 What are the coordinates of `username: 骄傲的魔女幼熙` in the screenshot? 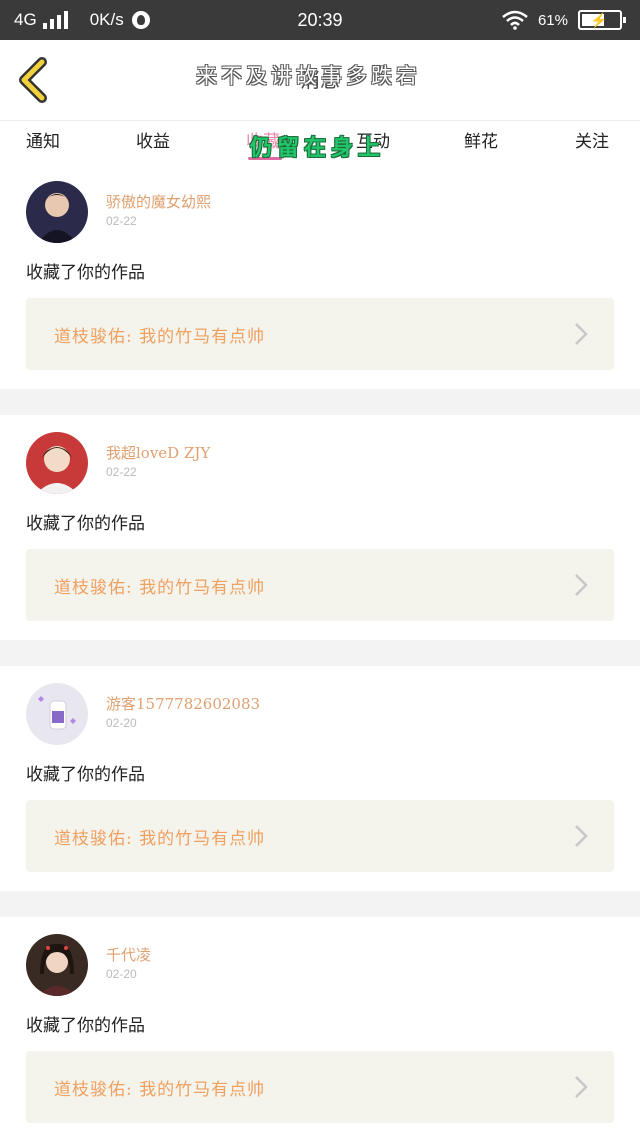 It's located at (158, 201).